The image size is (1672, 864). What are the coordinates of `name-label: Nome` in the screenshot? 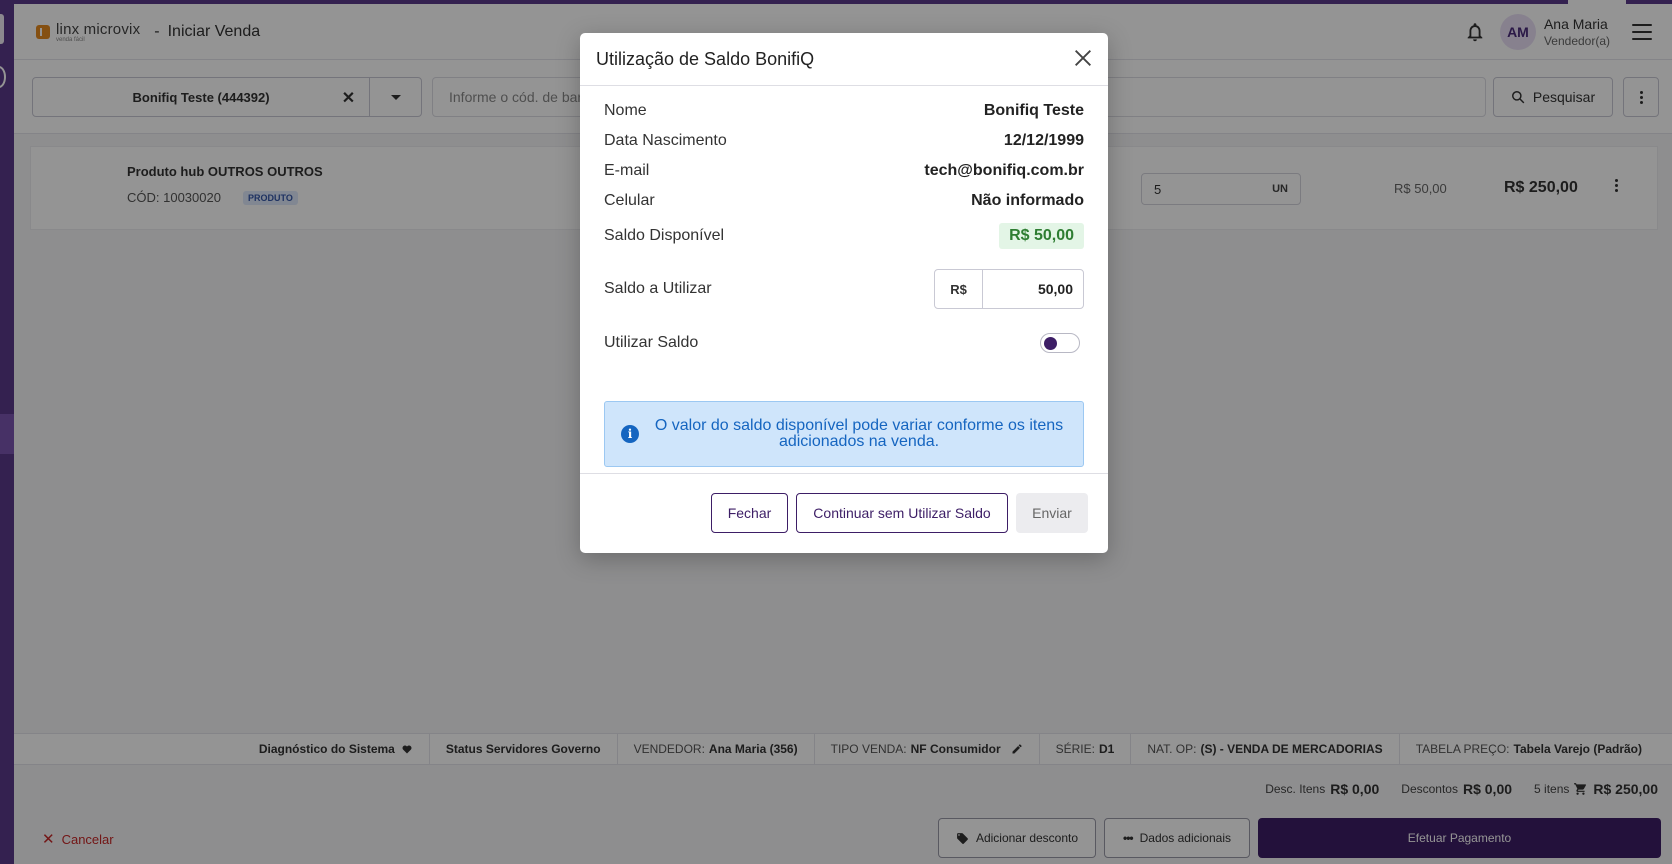 It's located at (625, 110).